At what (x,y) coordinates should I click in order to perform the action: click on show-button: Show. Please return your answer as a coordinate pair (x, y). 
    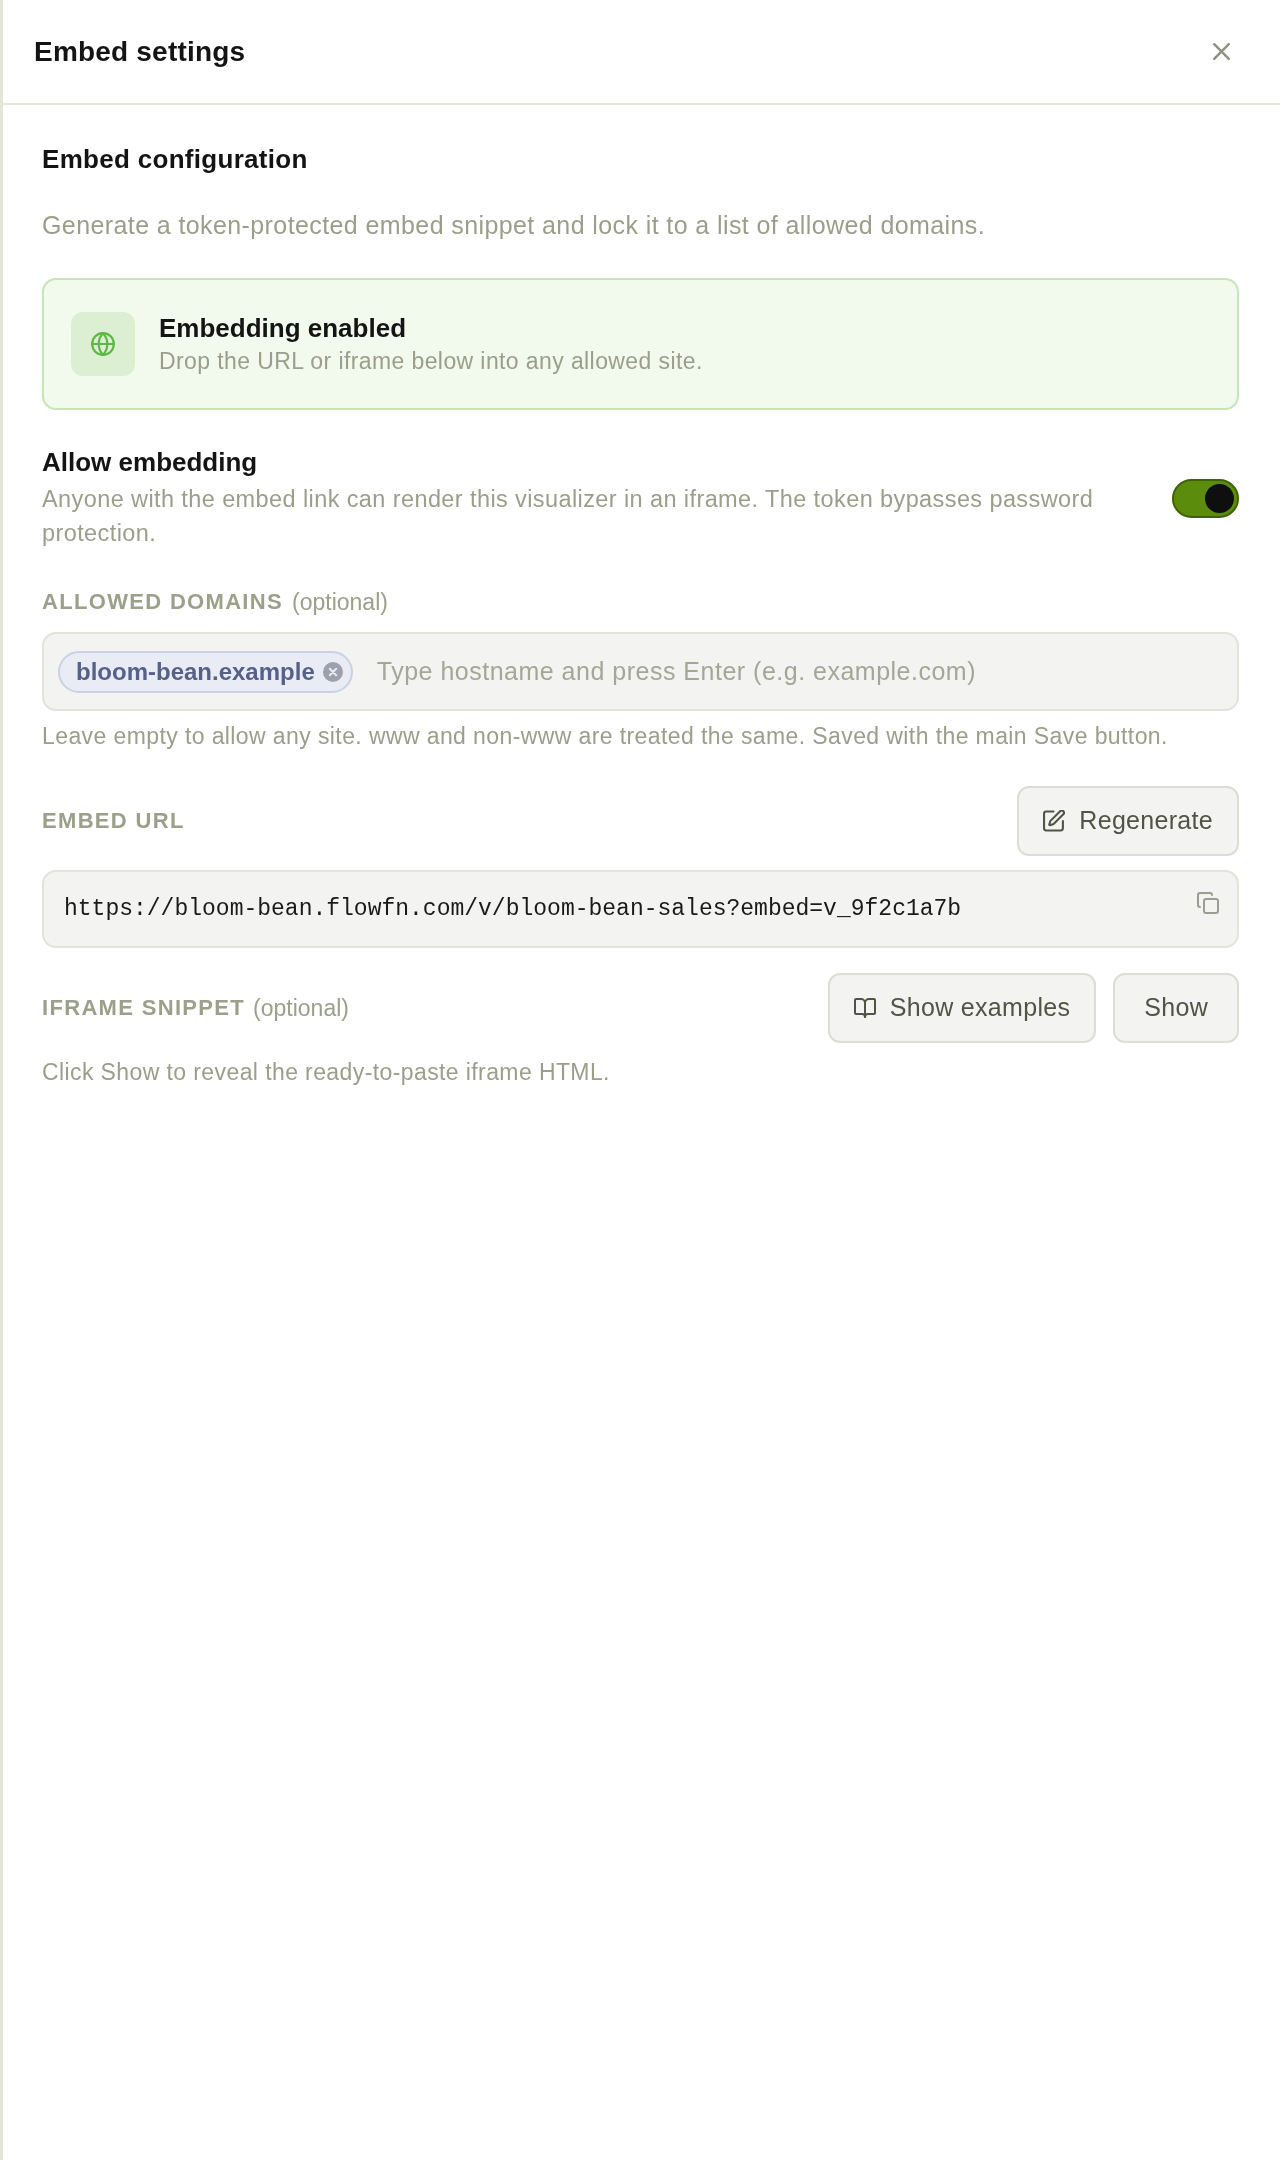
    Looking at the image, I should click on (1176, 1008).